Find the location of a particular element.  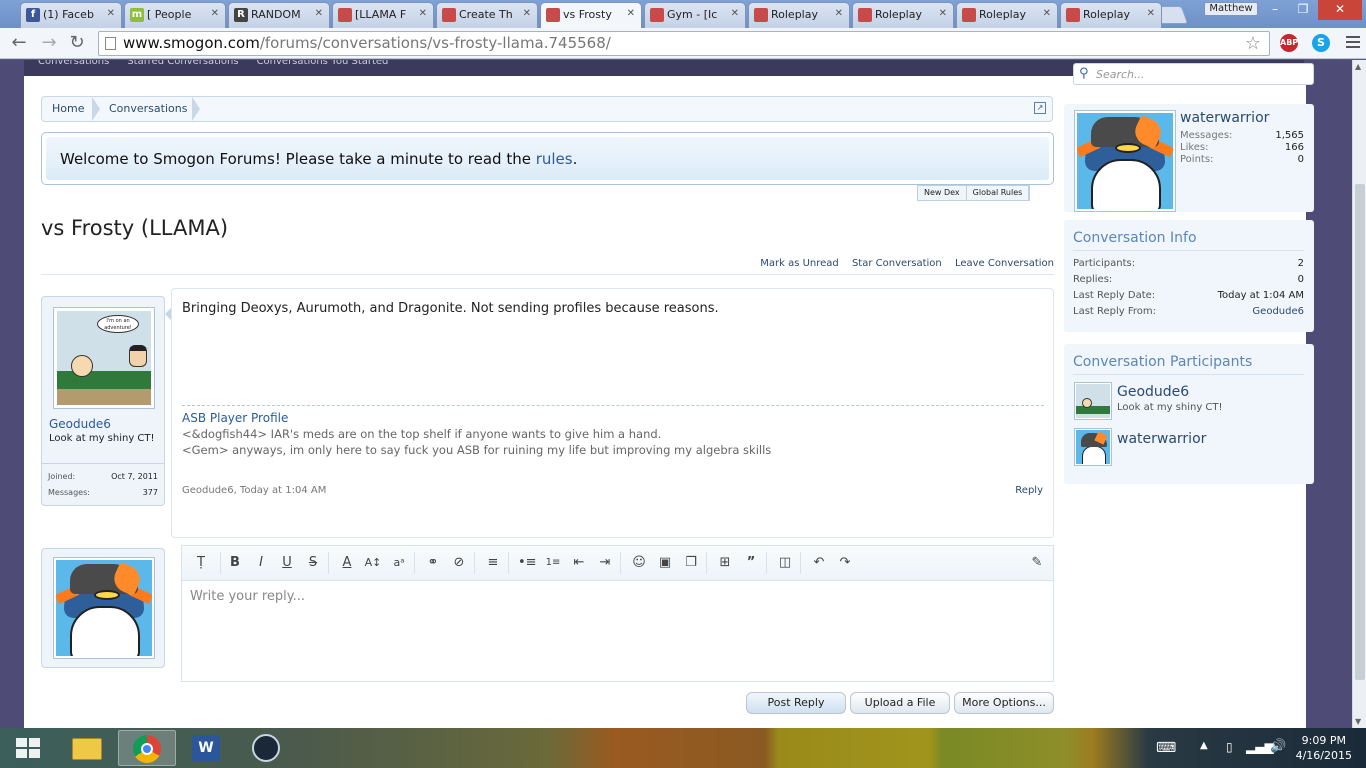

popout-icon: ↗ is located at coordinates (1040, 108).